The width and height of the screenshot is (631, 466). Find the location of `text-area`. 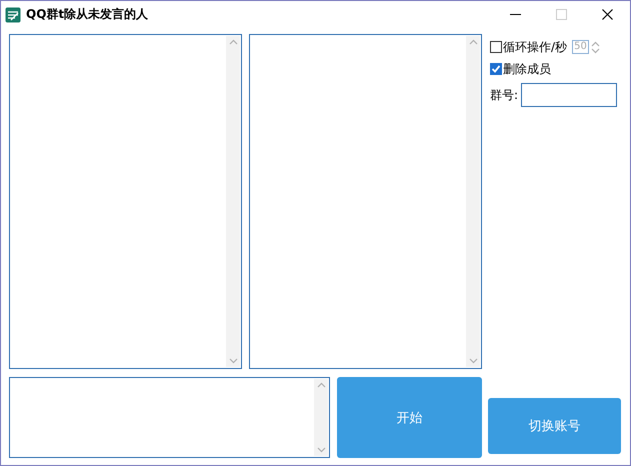

text-area is located at coordinates (169, 417).